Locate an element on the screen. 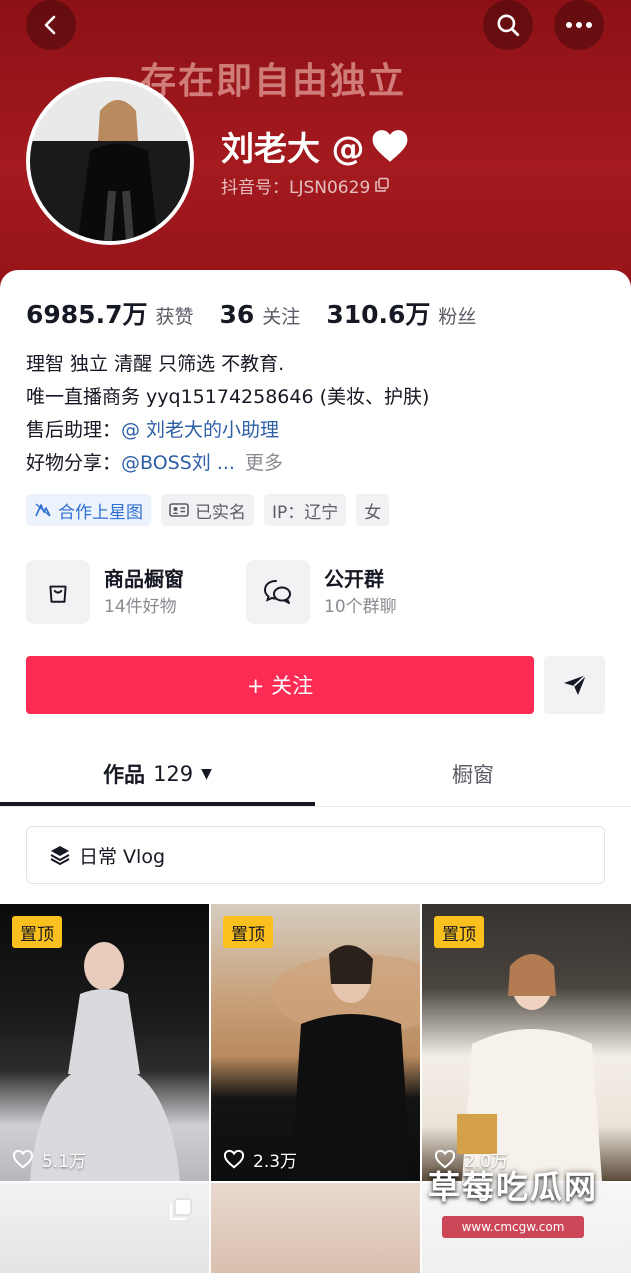 This screenshot has height=1280, width=631. bio-line: 唯一直播商务 yyq15174258646 (美妆、护肤) is located at coordinates (228, 397).